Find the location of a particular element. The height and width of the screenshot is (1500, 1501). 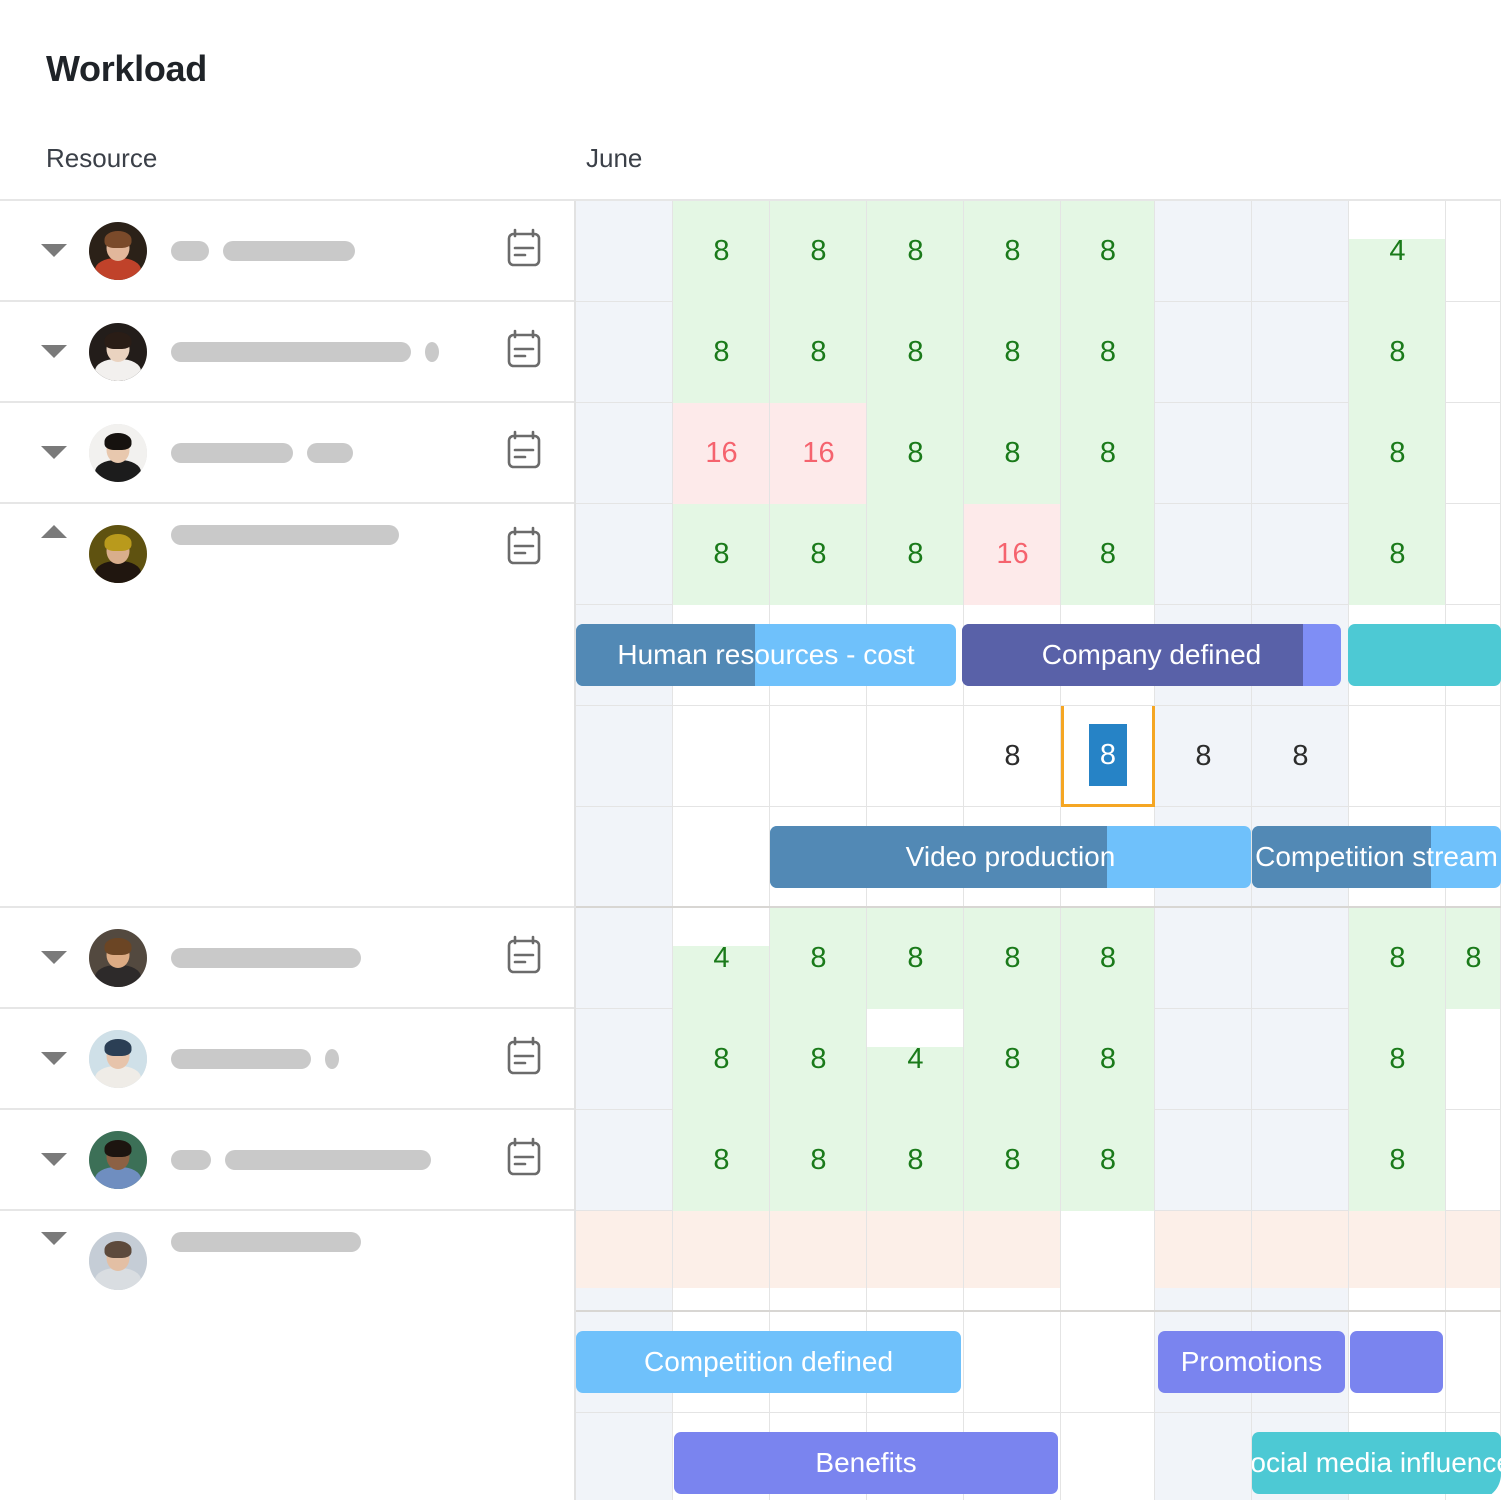

gantt-task-label: Video production is located at coordinates (1010, 856).